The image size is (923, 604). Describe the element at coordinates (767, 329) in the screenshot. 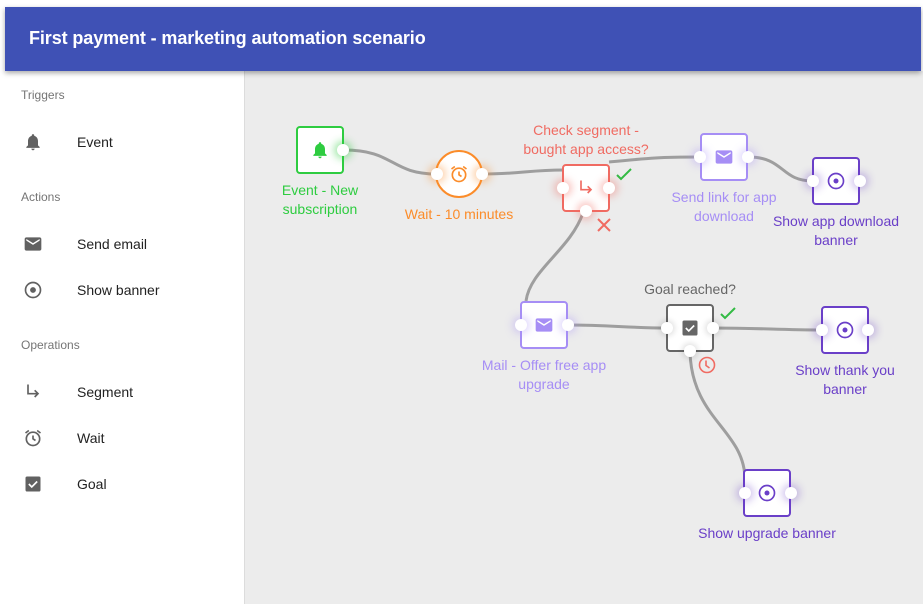

I see `edge-goal-thankyou` at that location.